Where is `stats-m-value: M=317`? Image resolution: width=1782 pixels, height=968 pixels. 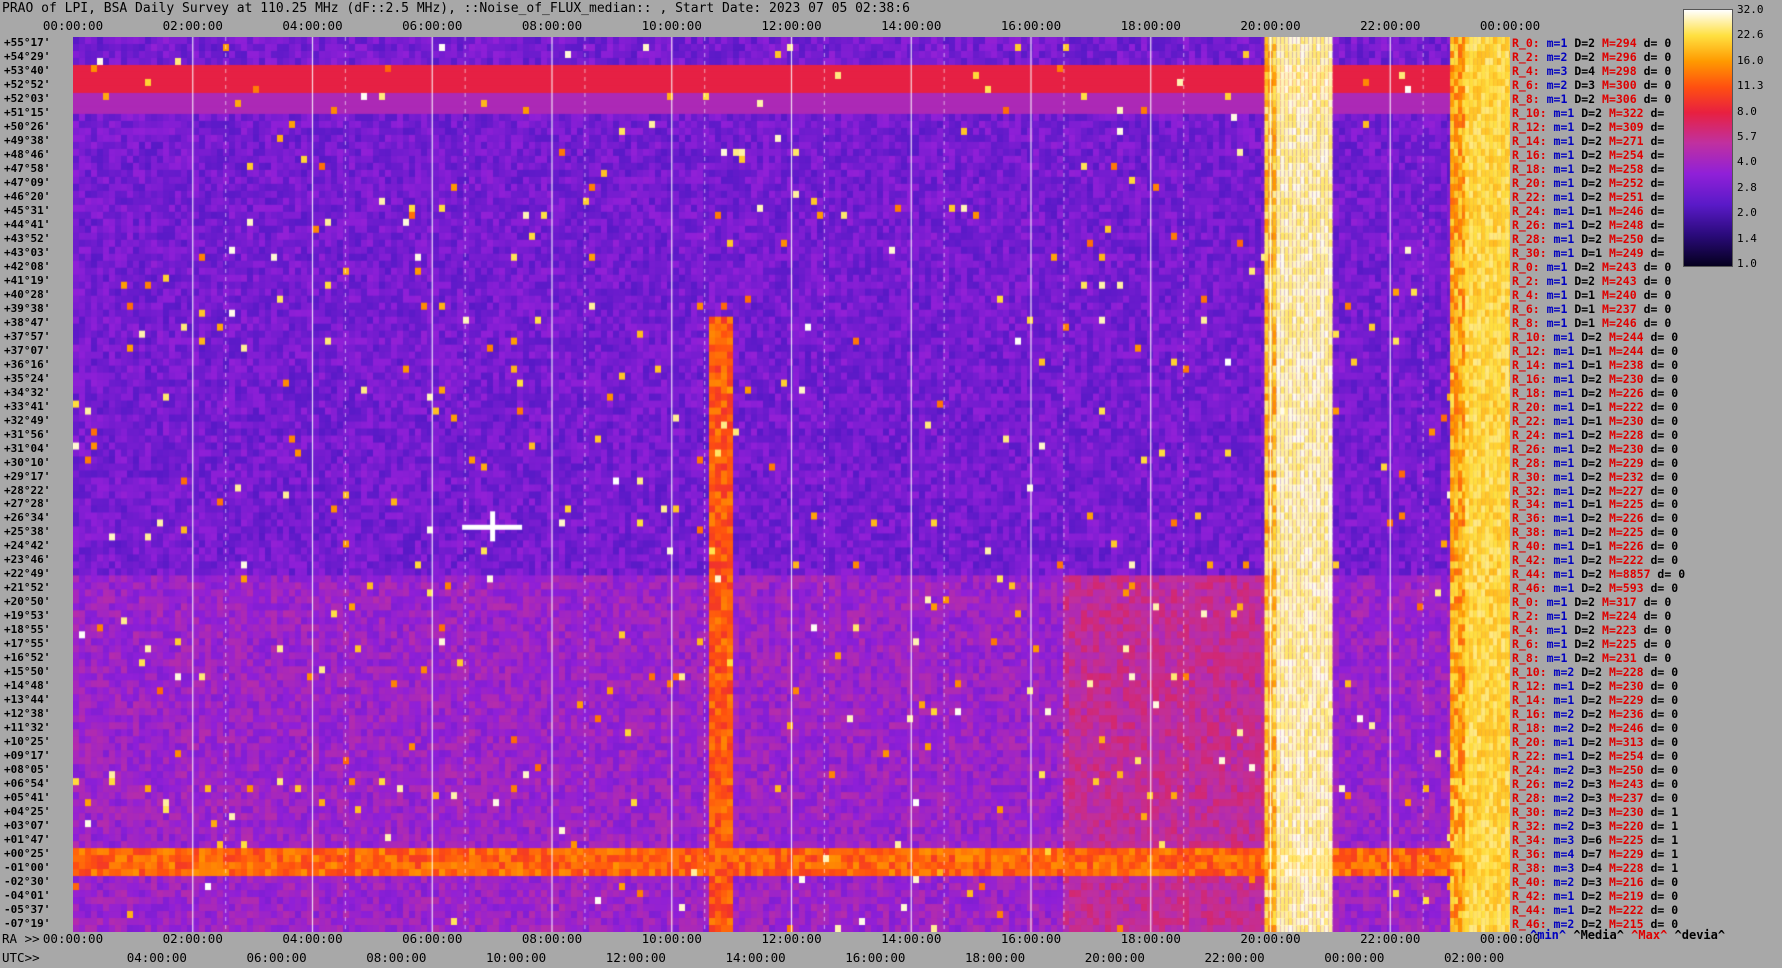
stats-m-value: M=317 is located at coordinates (1623, 602).